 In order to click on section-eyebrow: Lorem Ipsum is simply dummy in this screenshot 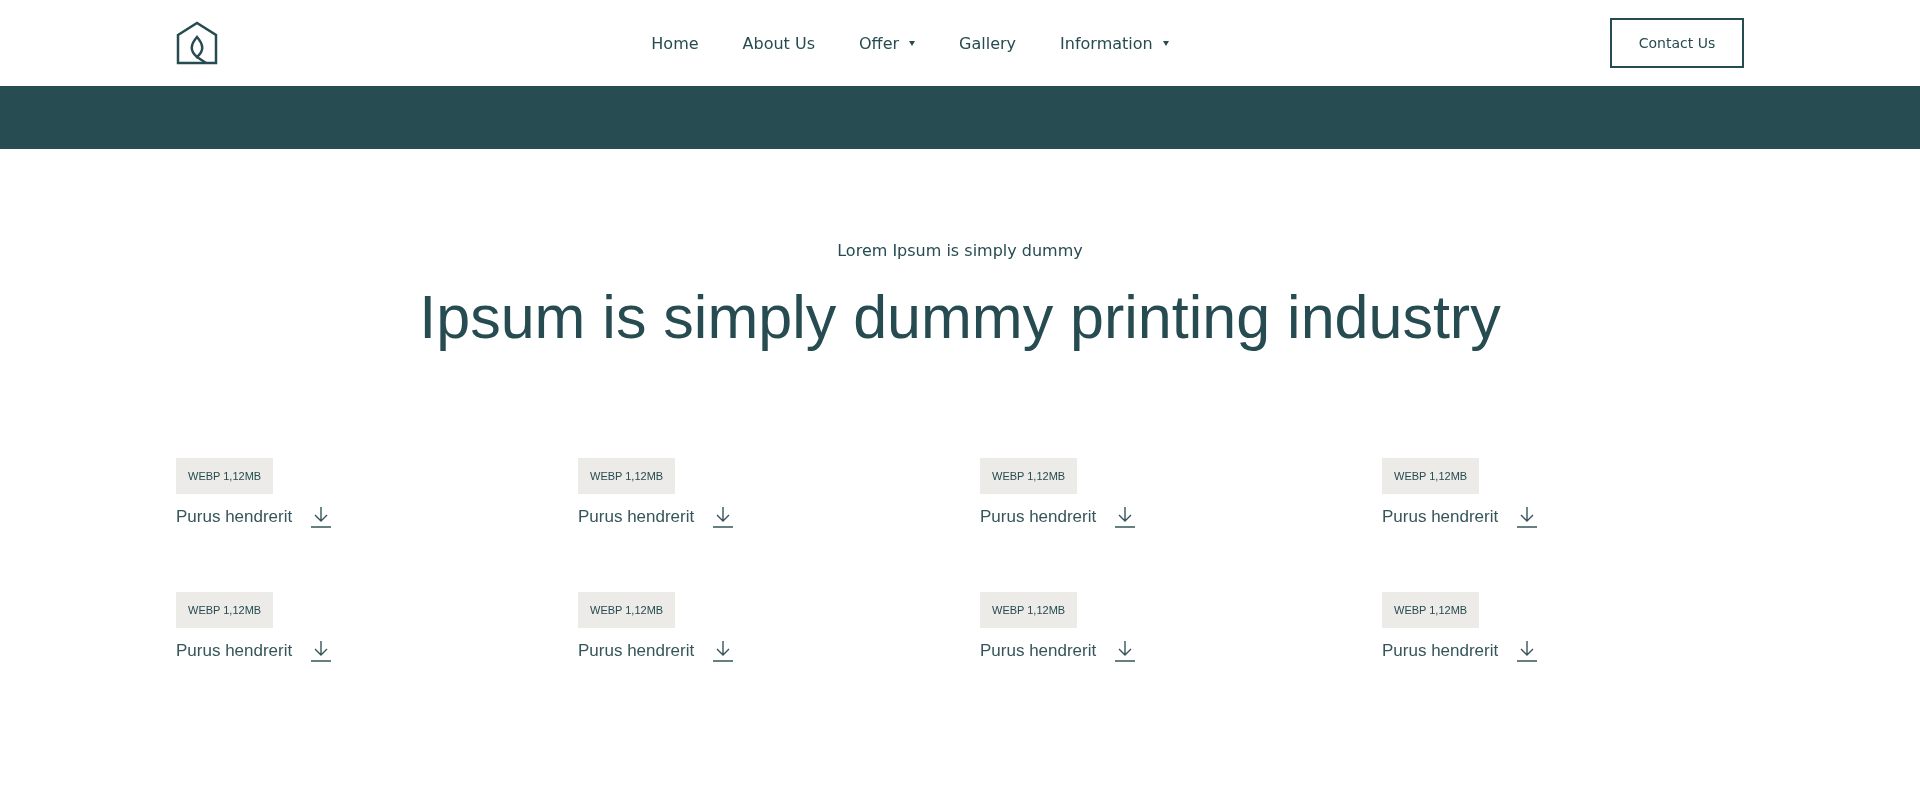, I will do `click(960, 250)`.